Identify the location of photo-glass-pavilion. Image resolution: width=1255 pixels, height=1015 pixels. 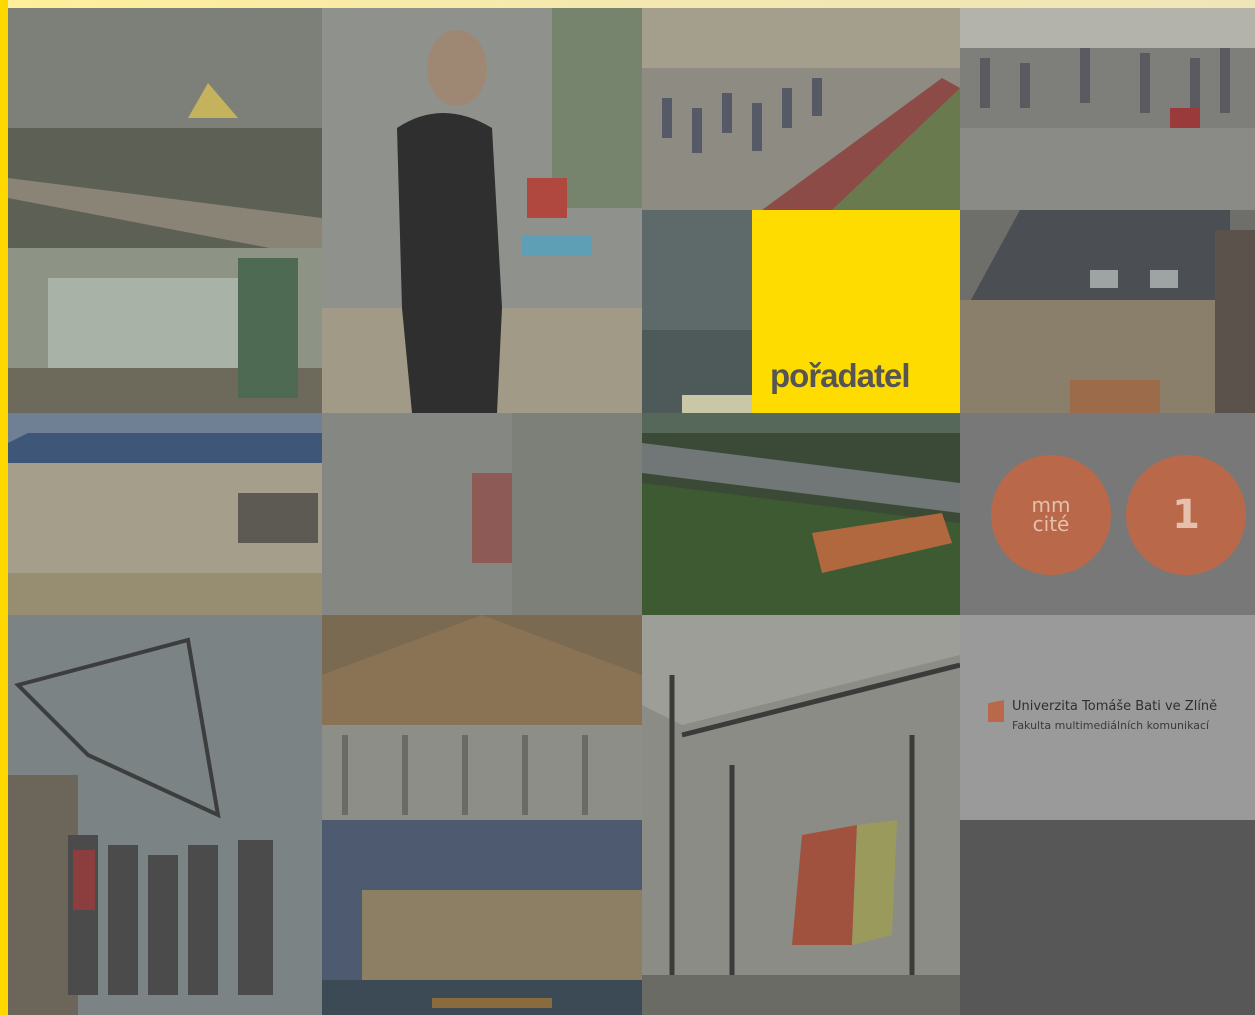
(482, 917).